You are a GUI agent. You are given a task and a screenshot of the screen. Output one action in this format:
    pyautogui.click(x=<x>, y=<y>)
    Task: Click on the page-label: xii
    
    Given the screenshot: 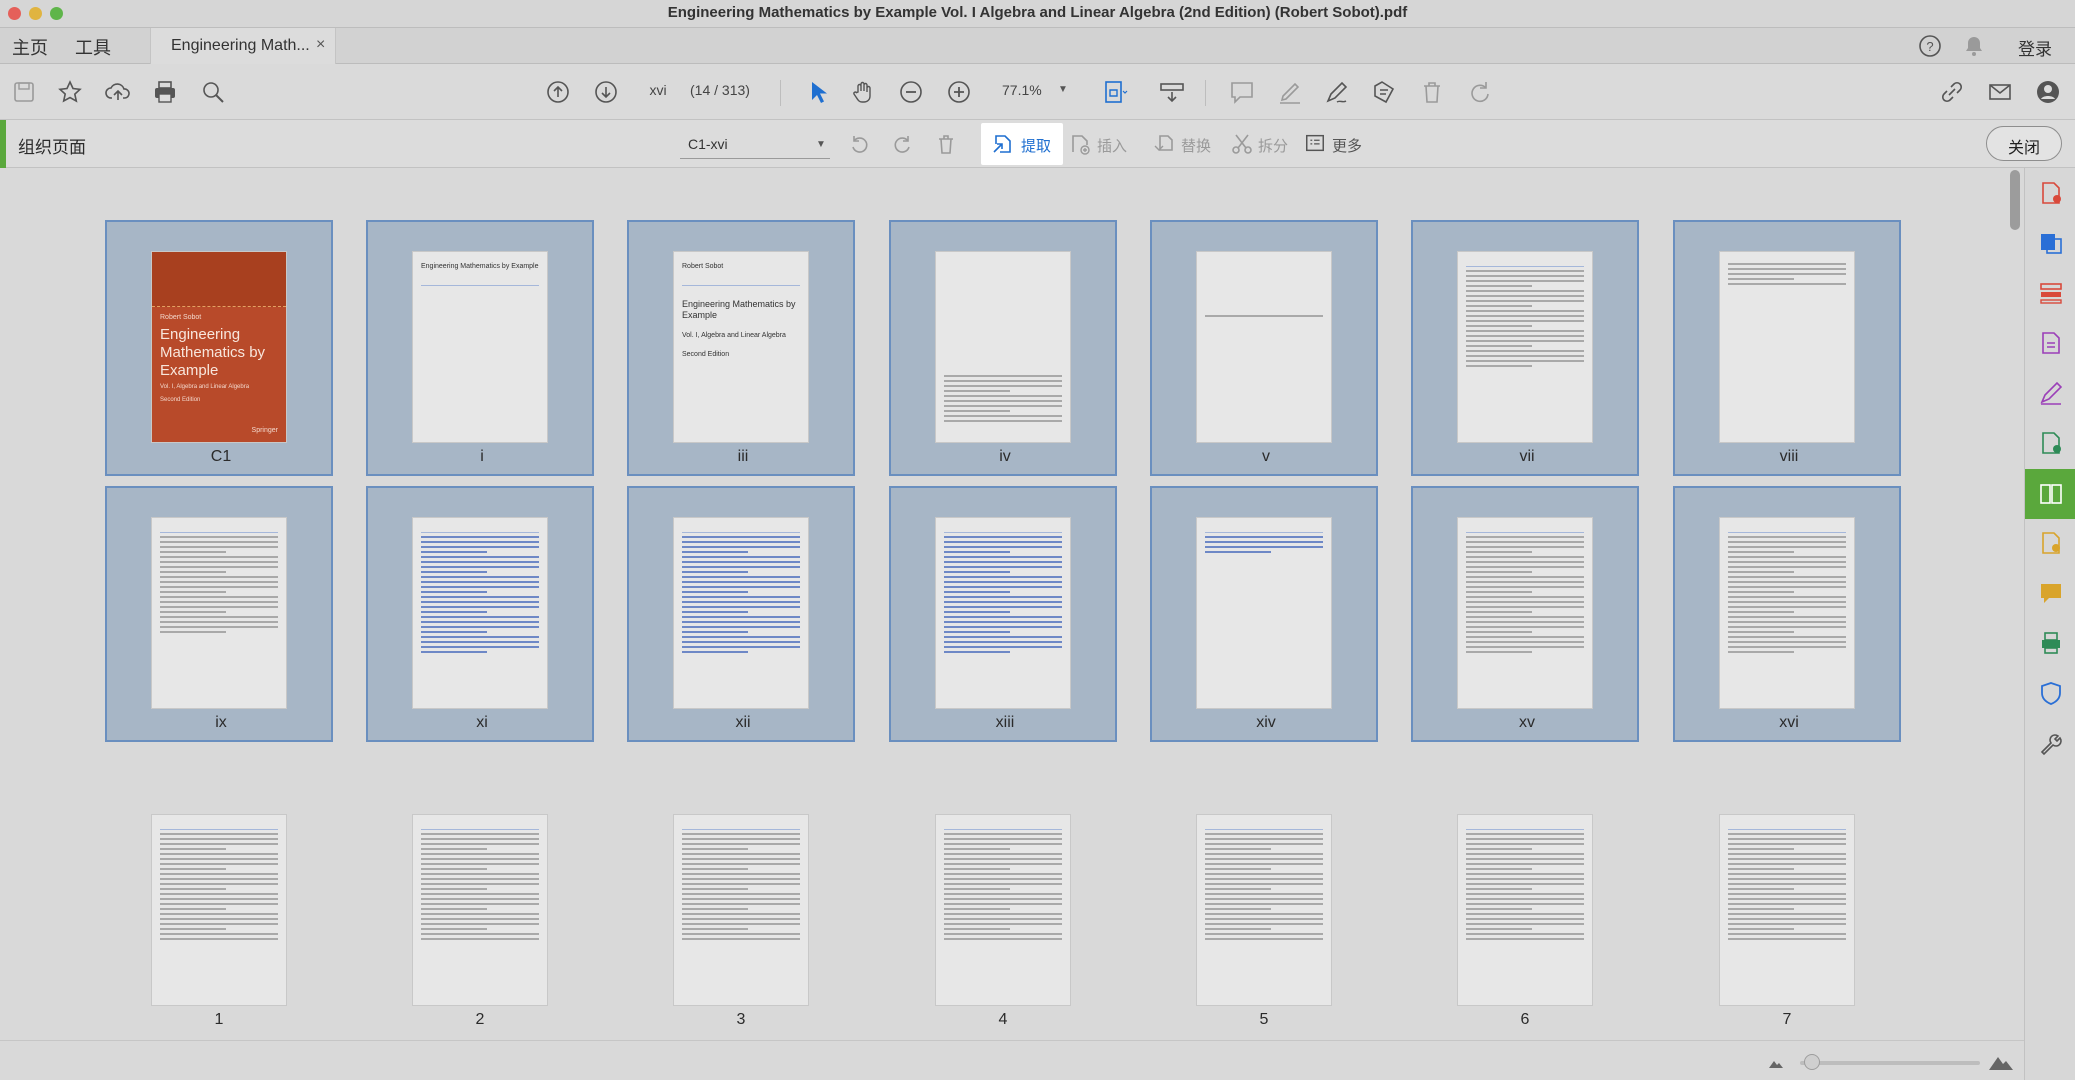 What is the action you would take?
    pyautogui.click(x=743, y=722)
    